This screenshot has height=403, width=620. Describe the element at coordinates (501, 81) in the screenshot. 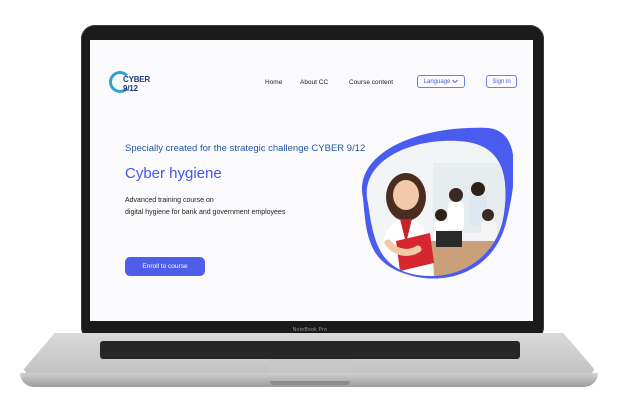

I see `sign-in-button: Sign in` at that location.